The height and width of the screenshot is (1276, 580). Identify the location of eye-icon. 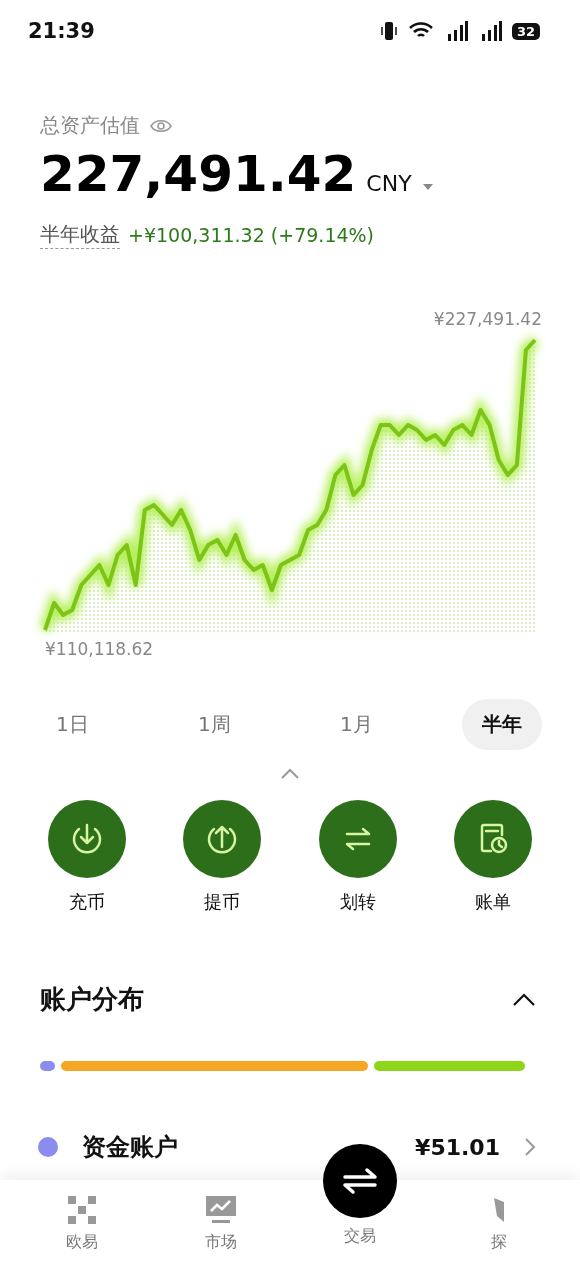
(161, 125).